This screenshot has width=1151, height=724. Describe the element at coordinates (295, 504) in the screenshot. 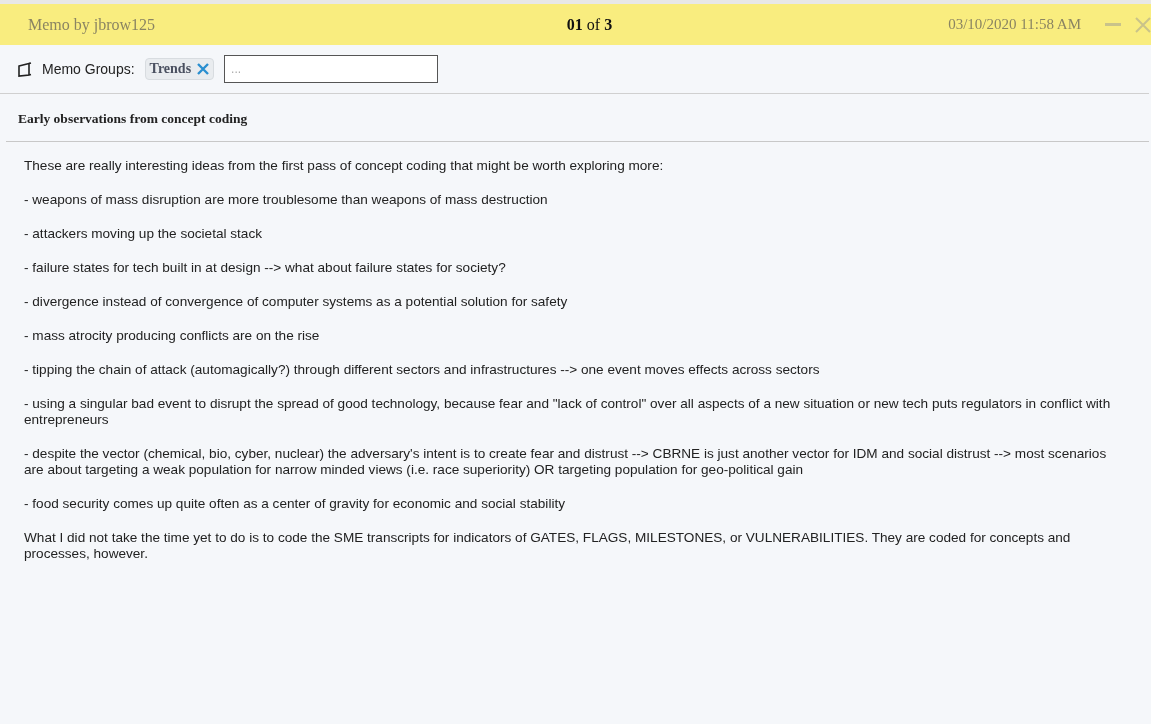

I see `memo-paragraph: - food security comes up quite often as a center of gravity for economic and social stability` at that location.